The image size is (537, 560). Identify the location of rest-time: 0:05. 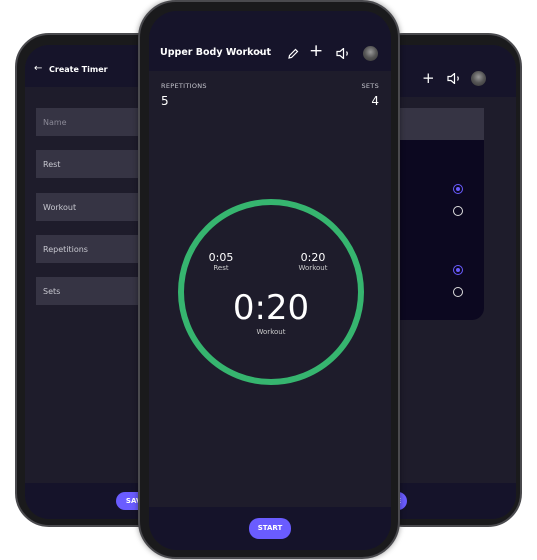
(221, 257).